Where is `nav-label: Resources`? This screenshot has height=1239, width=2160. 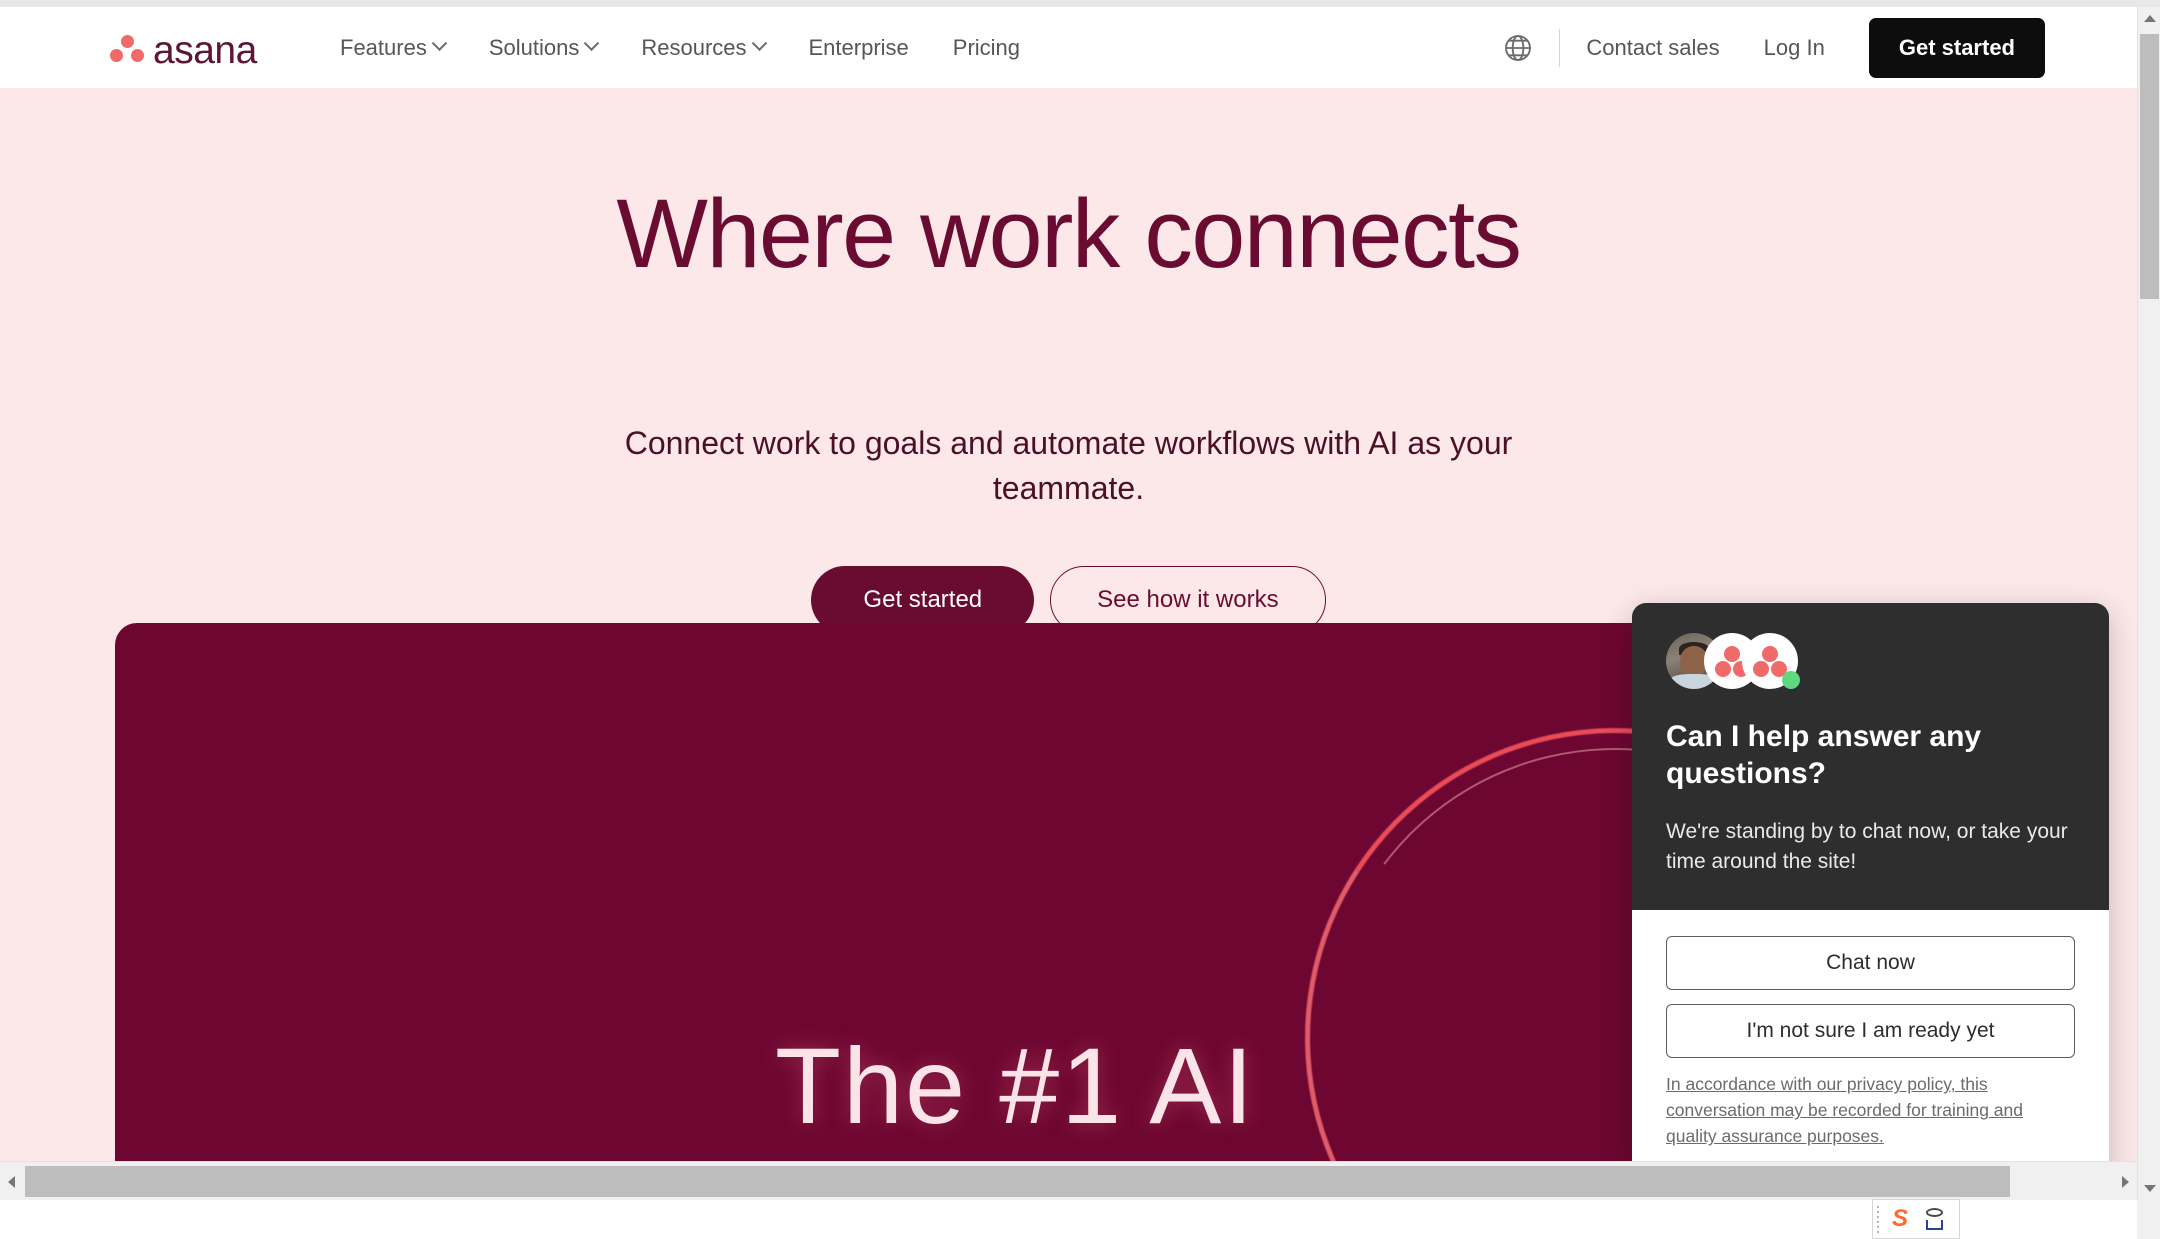
nav-label: Resources is located at coordinates (694, 47).